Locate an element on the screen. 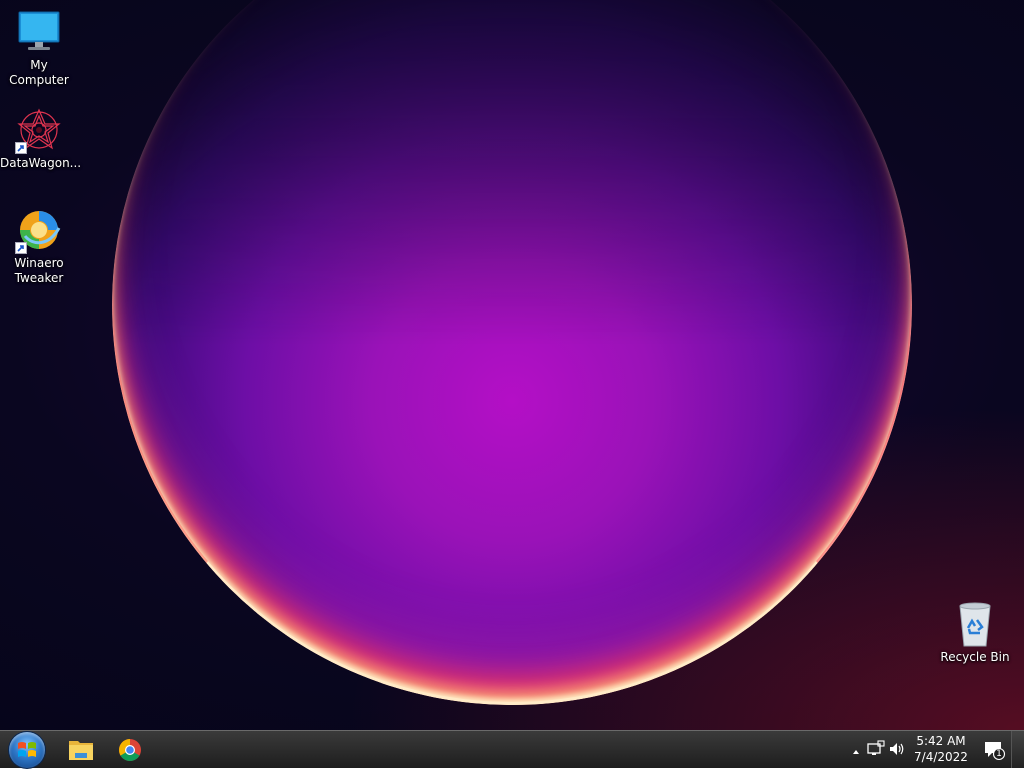 The width and height of the screenshot is (1024, 772). clock-date: 7/4/2022 is located at coordinates (941, 757).